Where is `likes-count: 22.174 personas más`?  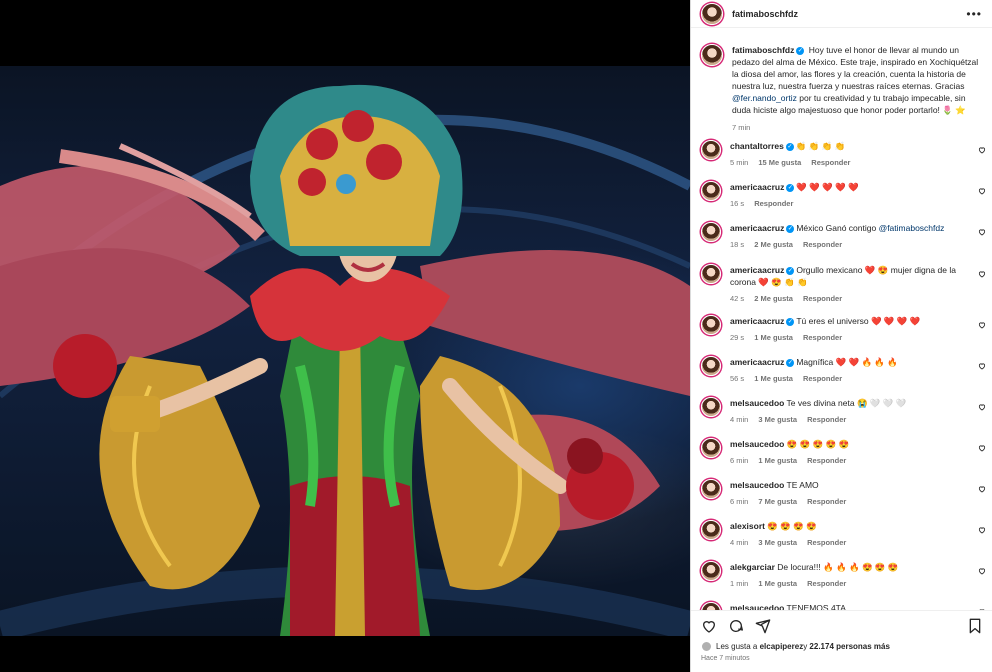 likes-count: 22.174 personas más is located at coordinates (849, 646).